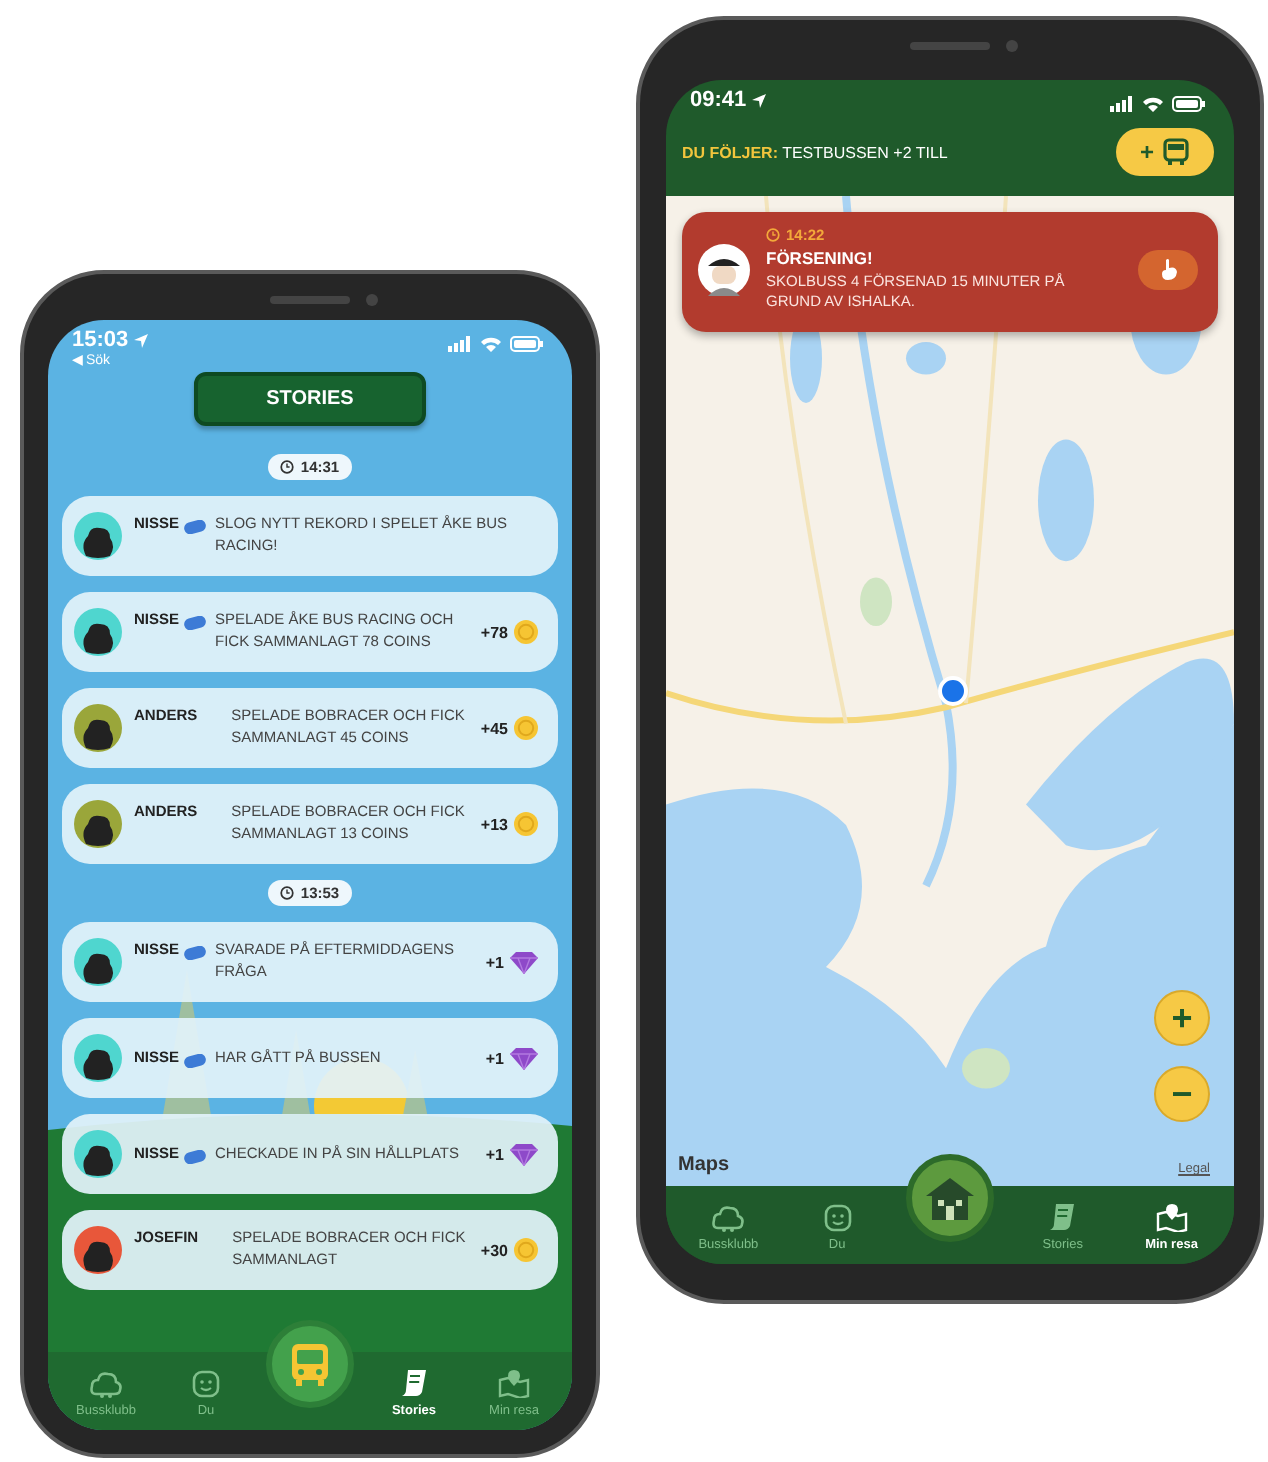 The image size is (1268, 1462). I want to click on reward-amount: +13, so click(494, 824).